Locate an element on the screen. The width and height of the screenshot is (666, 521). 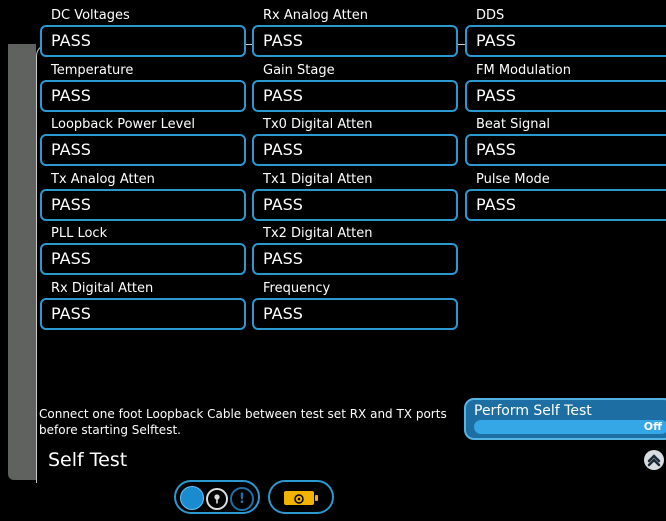
test-label: DDS is located at coordinates (490, 15).